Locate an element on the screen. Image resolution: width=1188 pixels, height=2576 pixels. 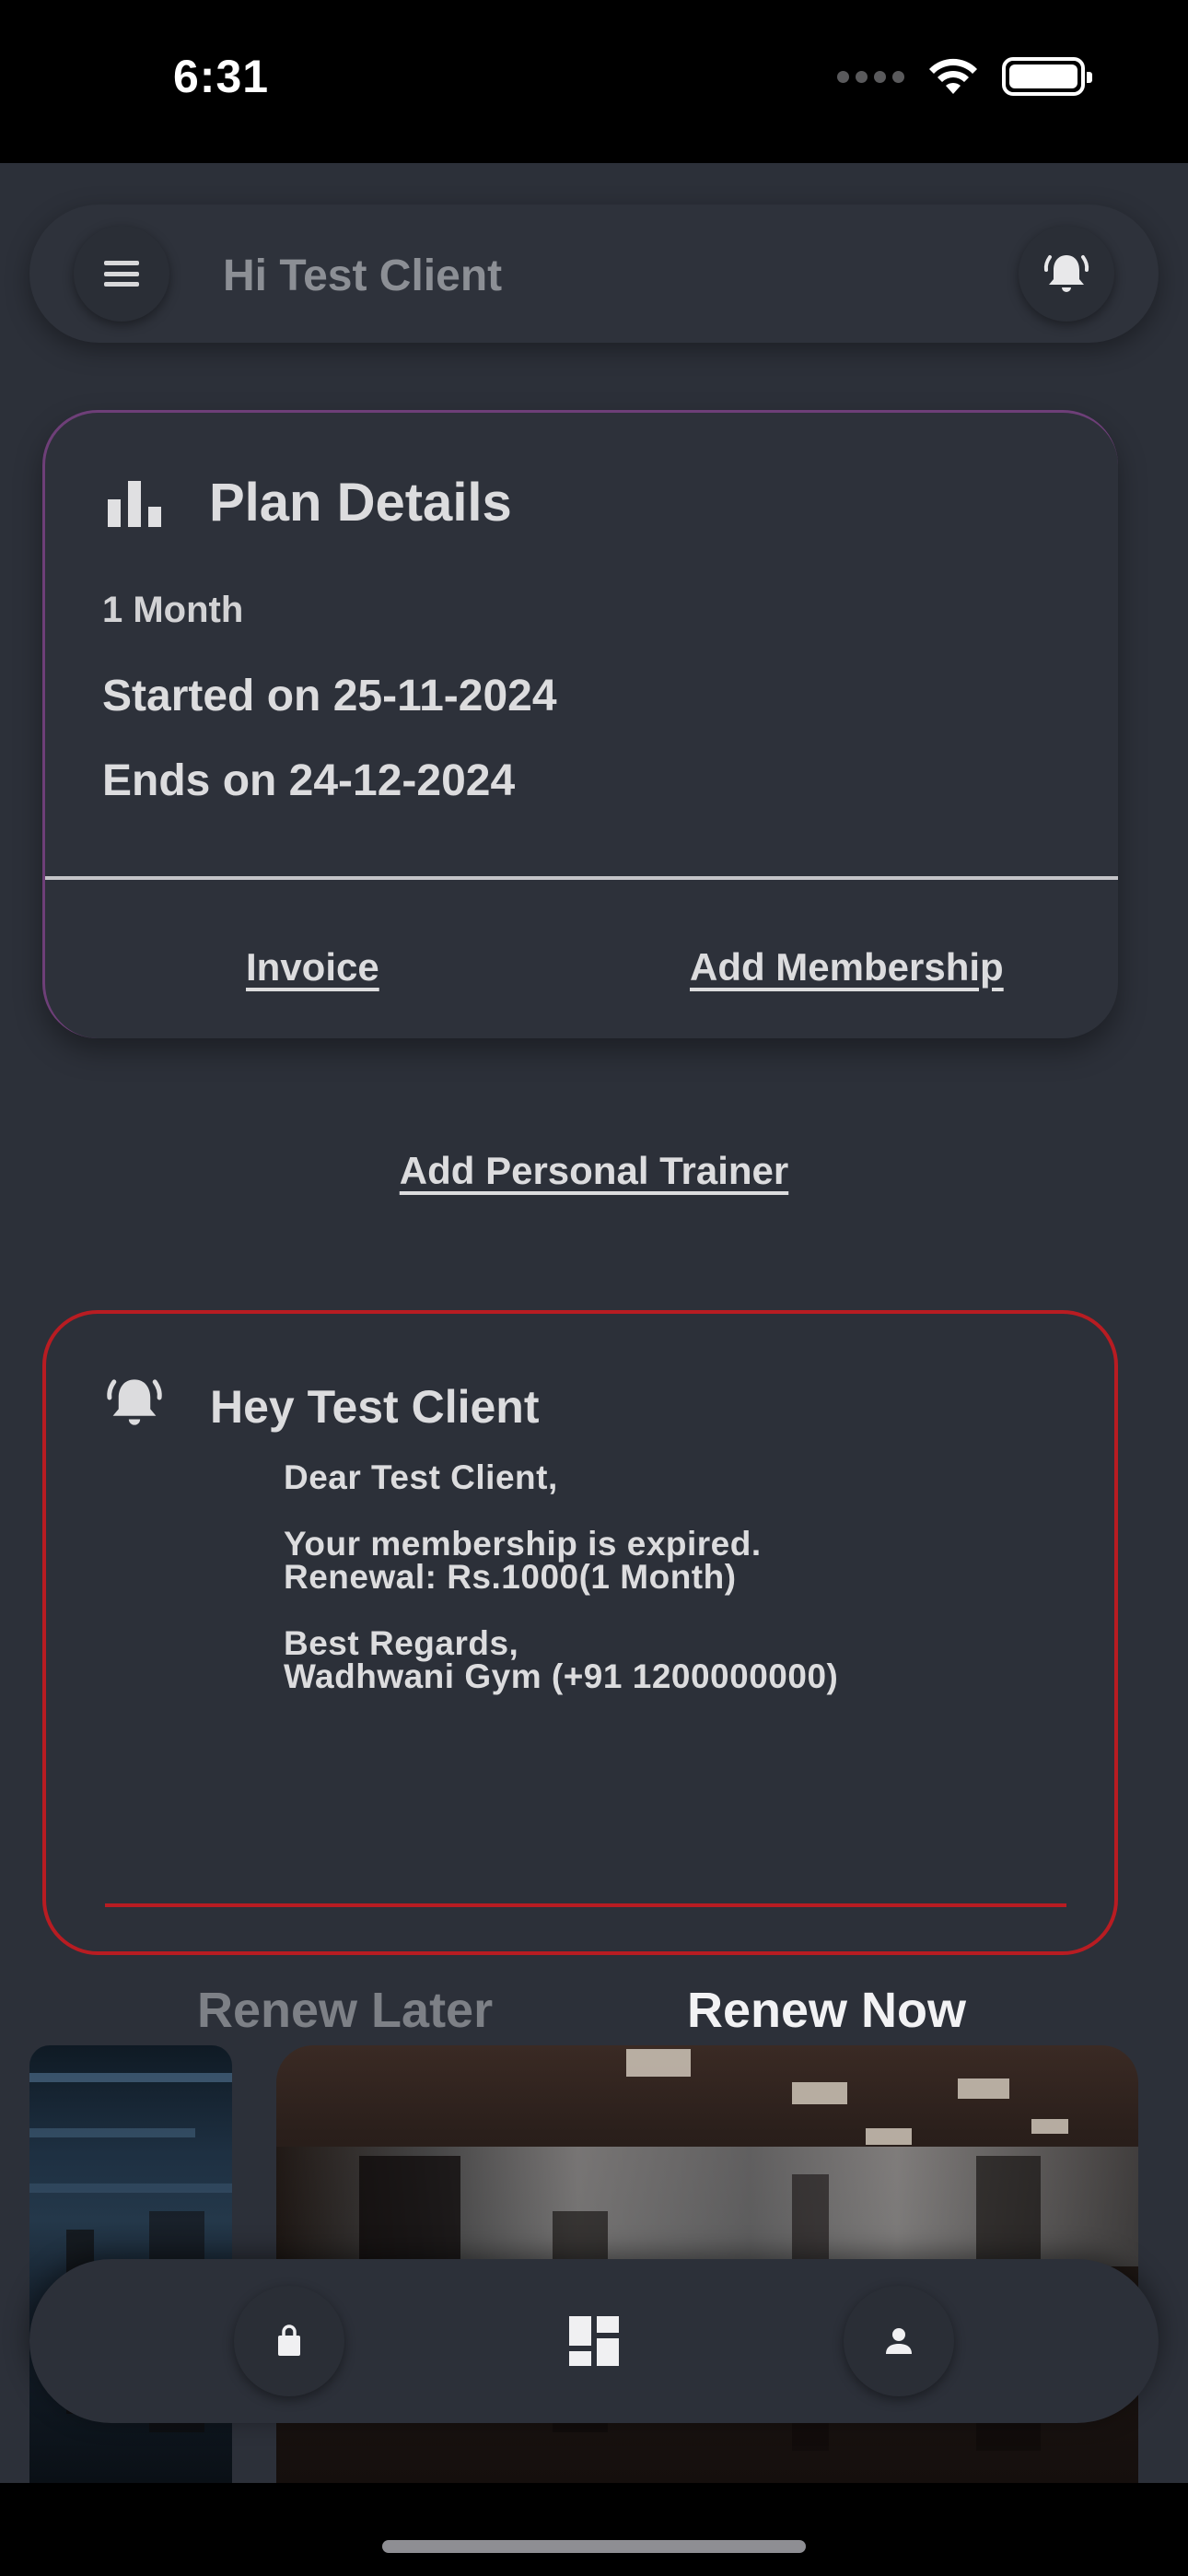
nav-shop-button is located at coordinates (289, 2341).